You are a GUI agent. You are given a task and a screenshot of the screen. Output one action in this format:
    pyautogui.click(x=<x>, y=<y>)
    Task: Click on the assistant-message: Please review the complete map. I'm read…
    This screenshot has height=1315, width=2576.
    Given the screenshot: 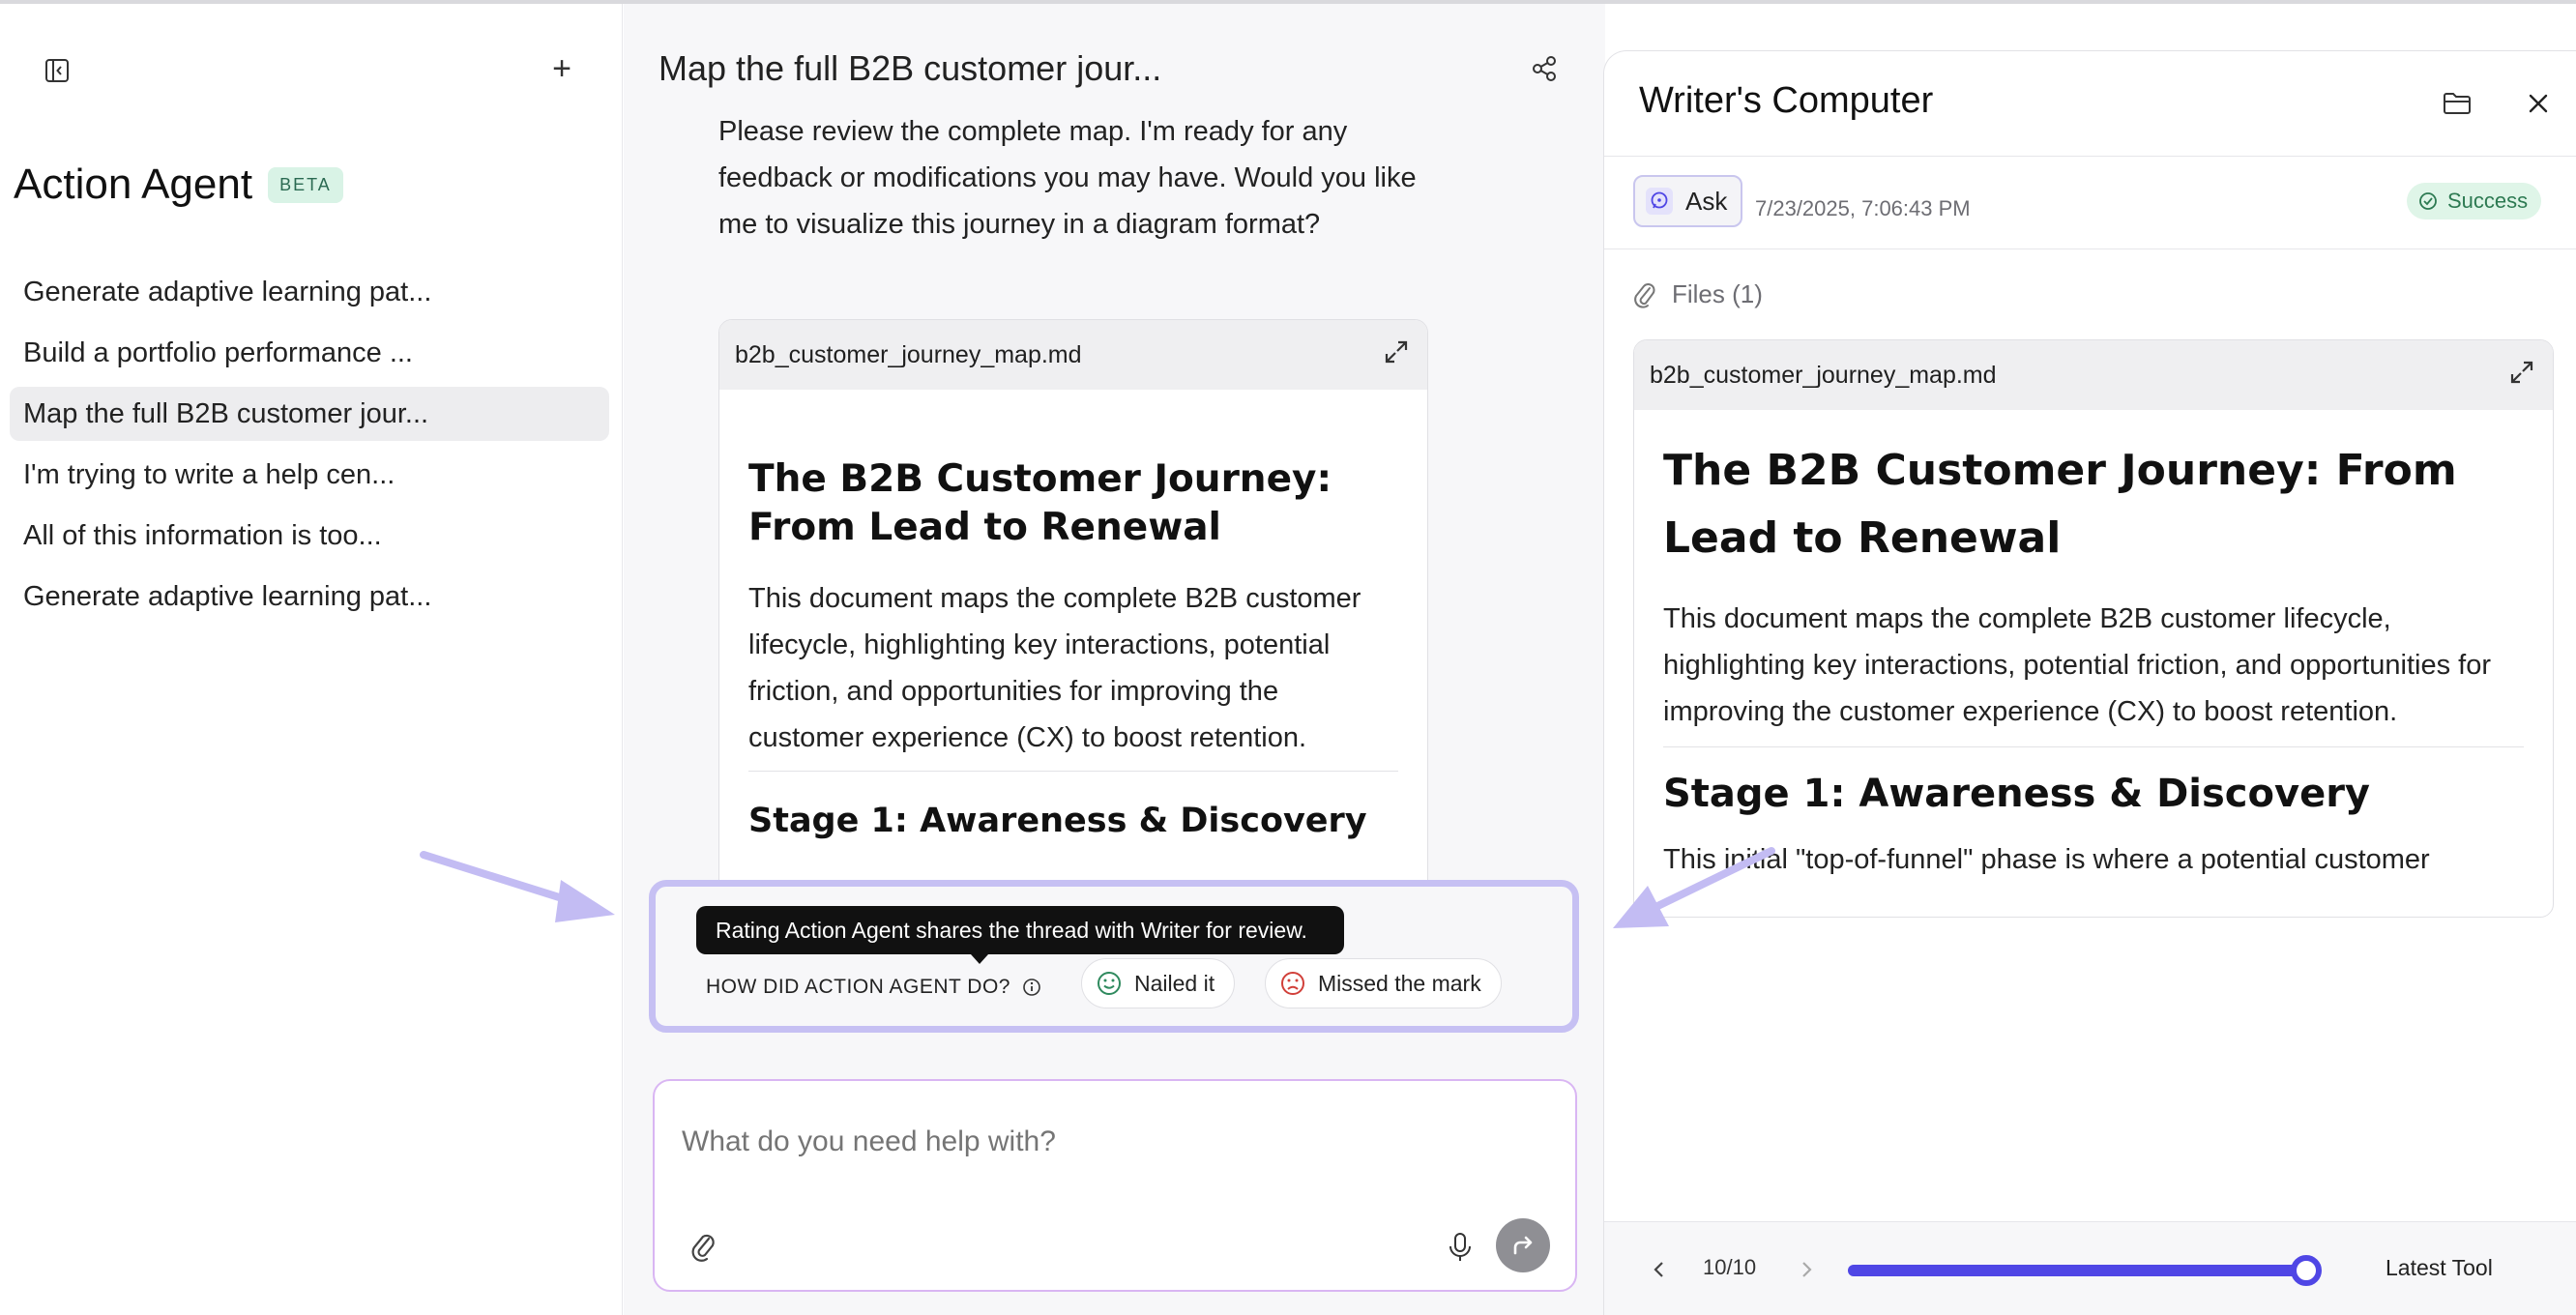 What is the action you would take?
    pyautogui.click(x=1067, y=178)
    